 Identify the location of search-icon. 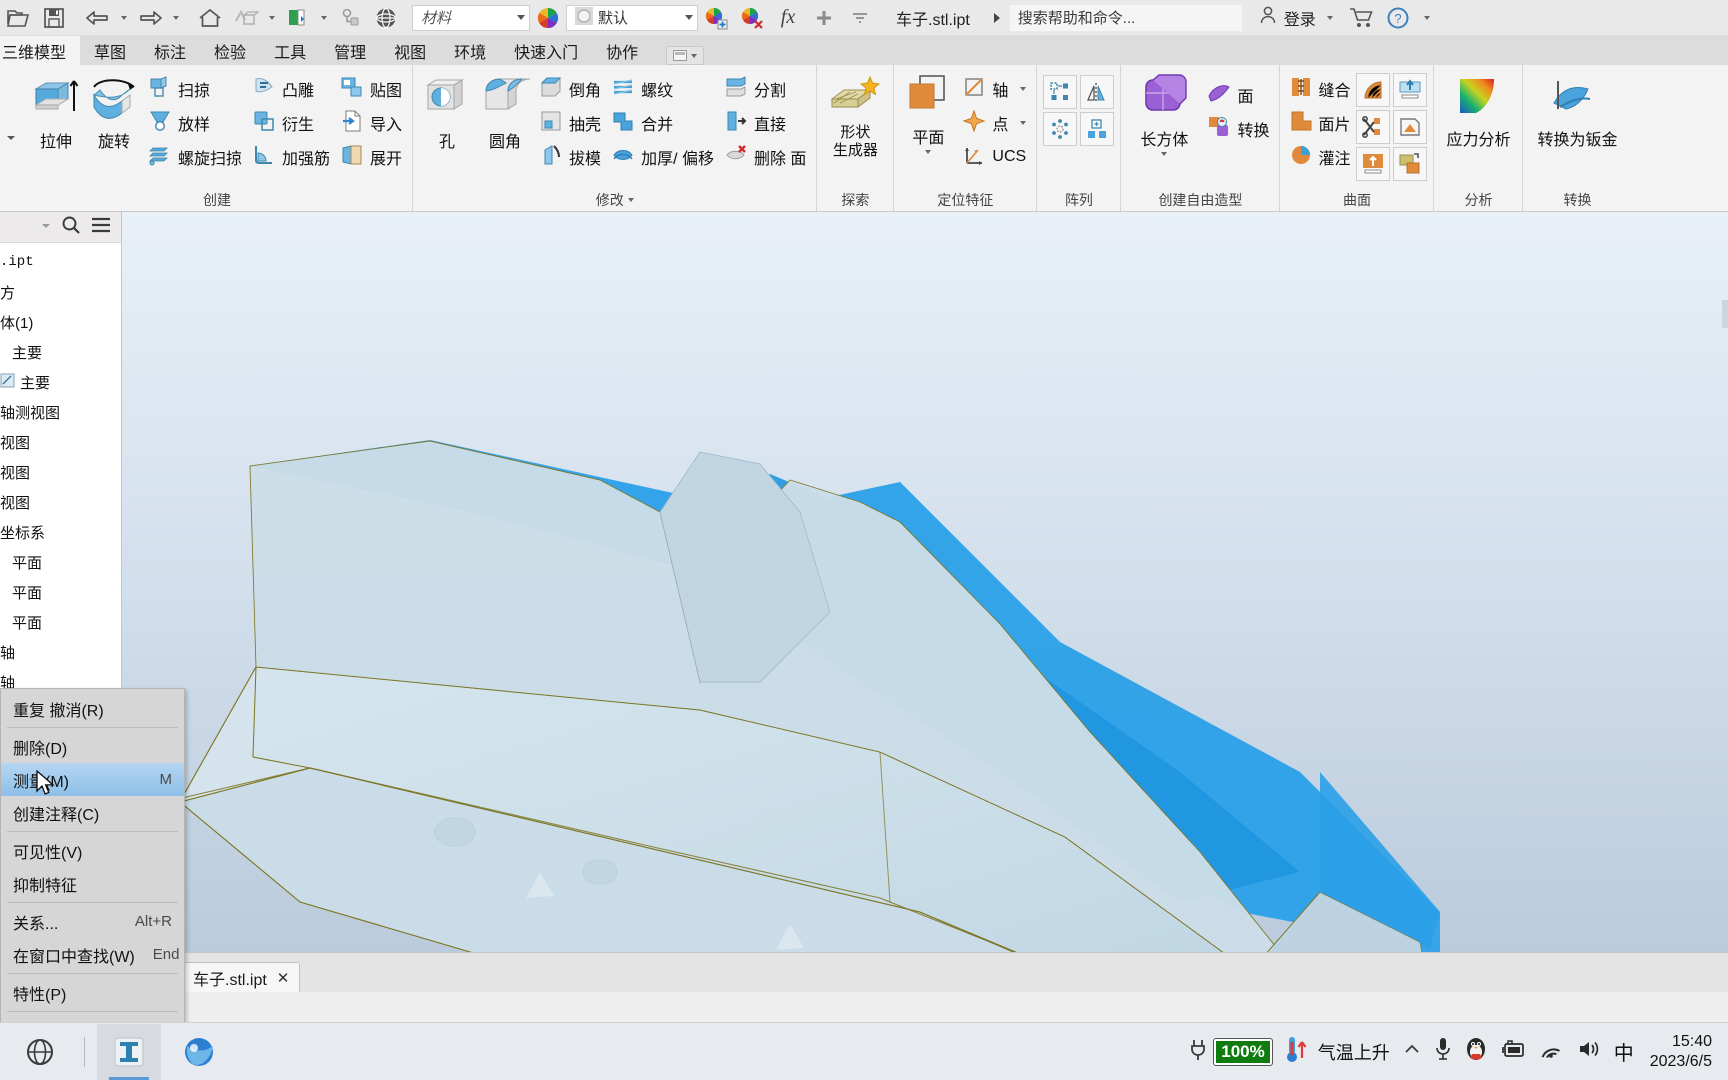
(71, 227).